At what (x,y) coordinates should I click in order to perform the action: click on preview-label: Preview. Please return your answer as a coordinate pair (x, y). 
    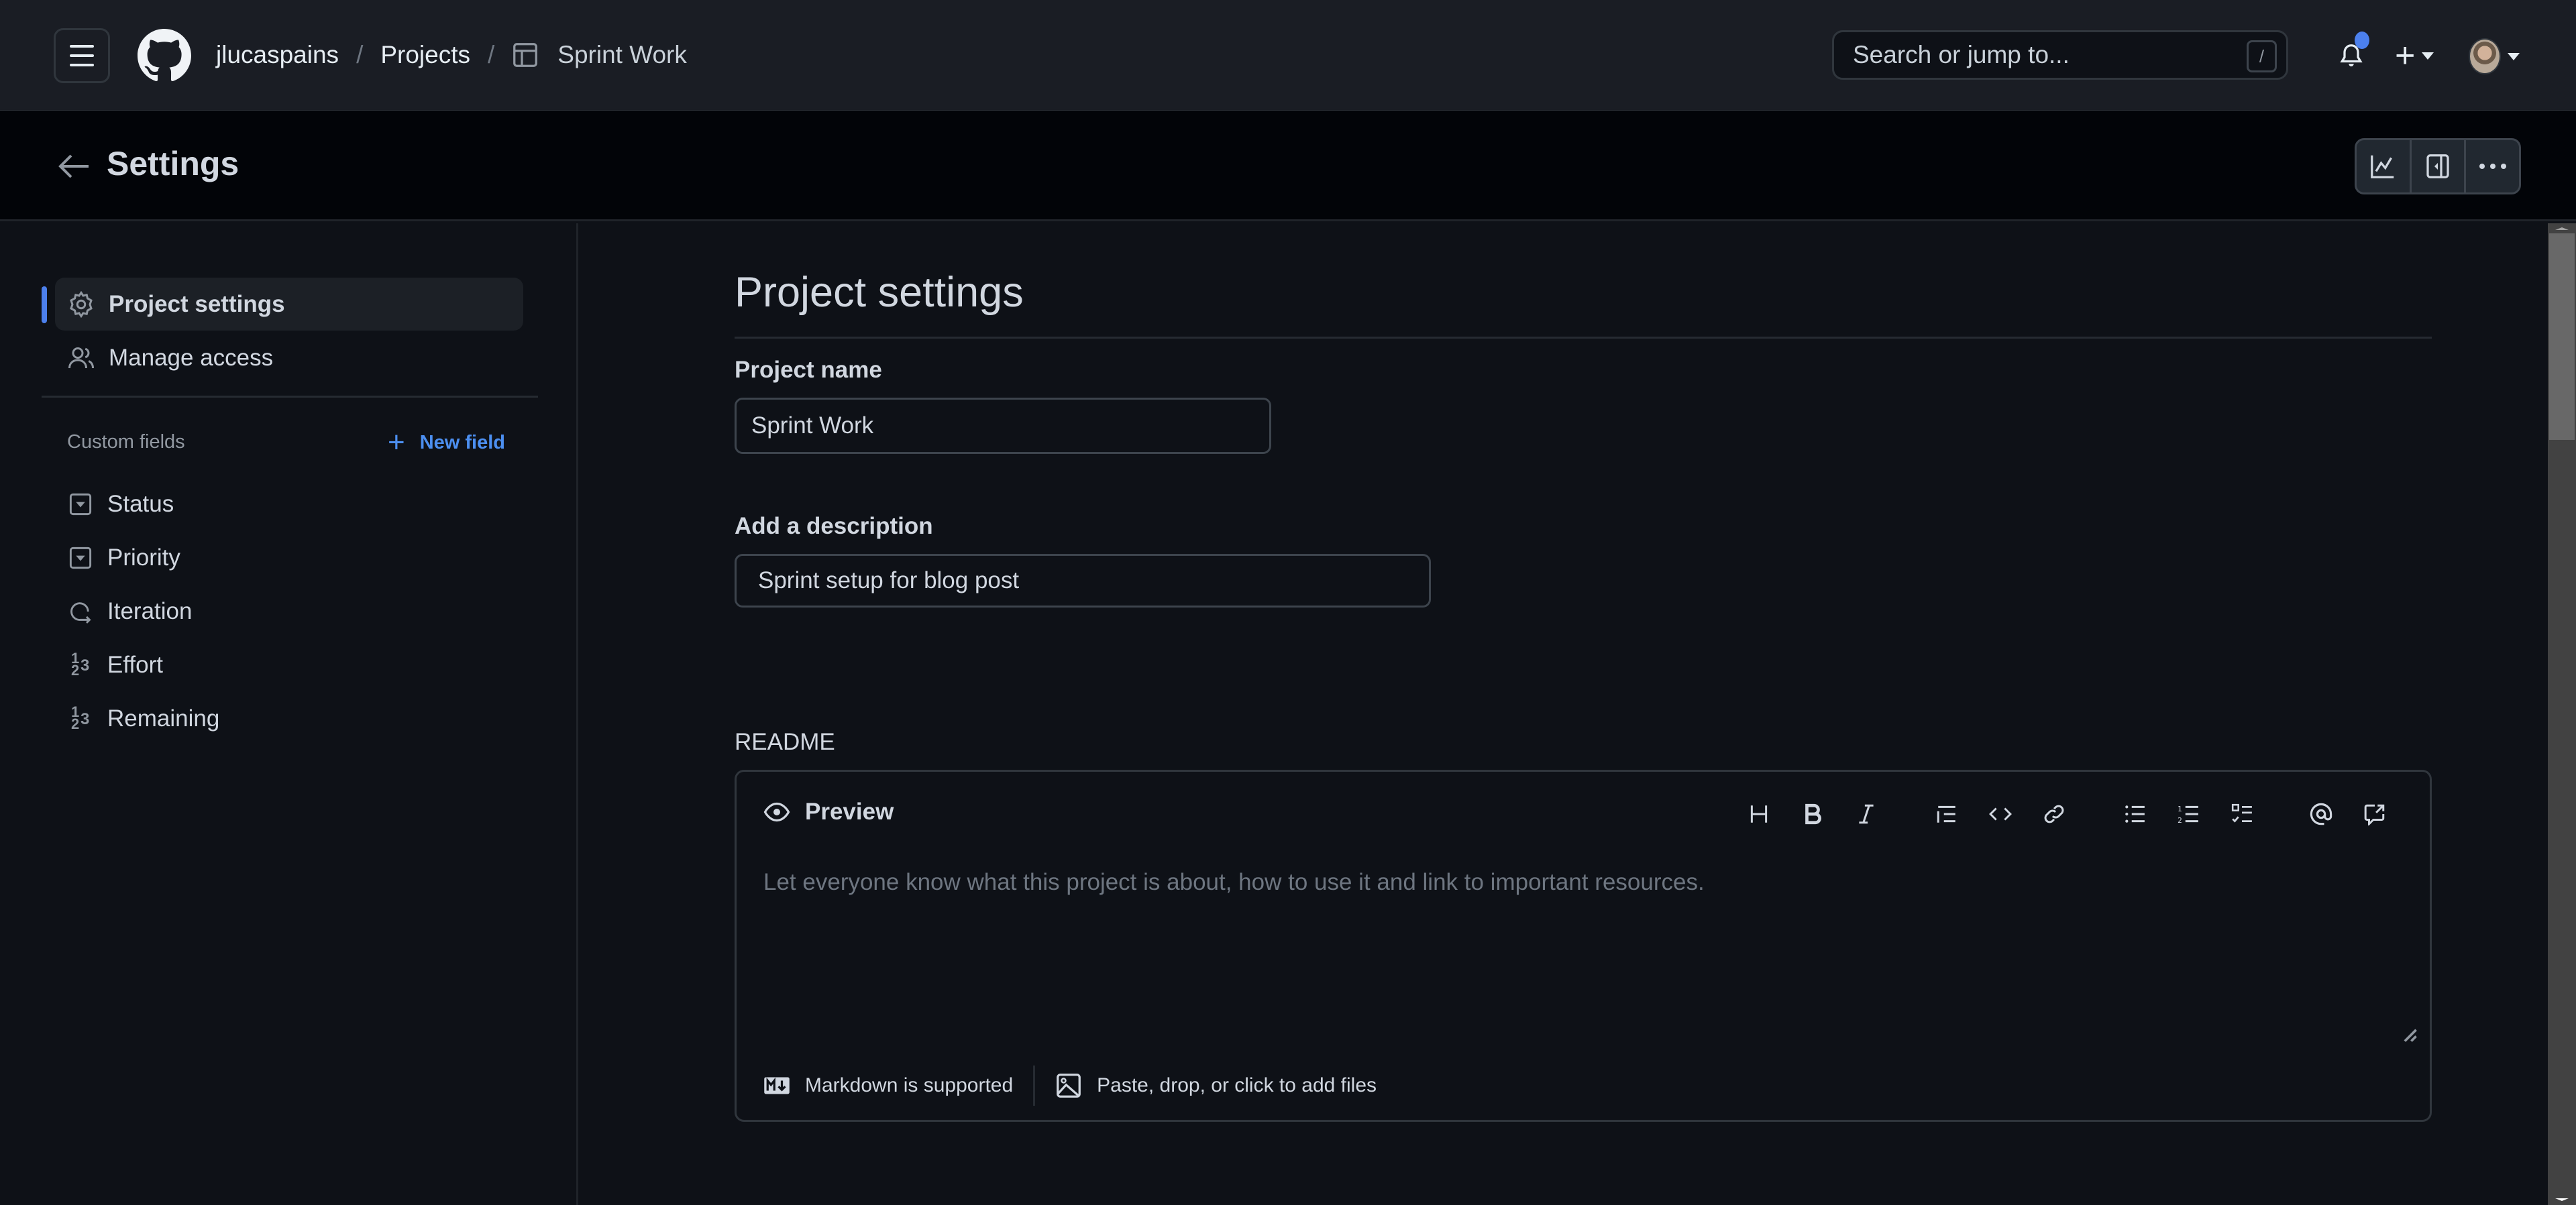
    Looking at the image, I should click on (849, 812).